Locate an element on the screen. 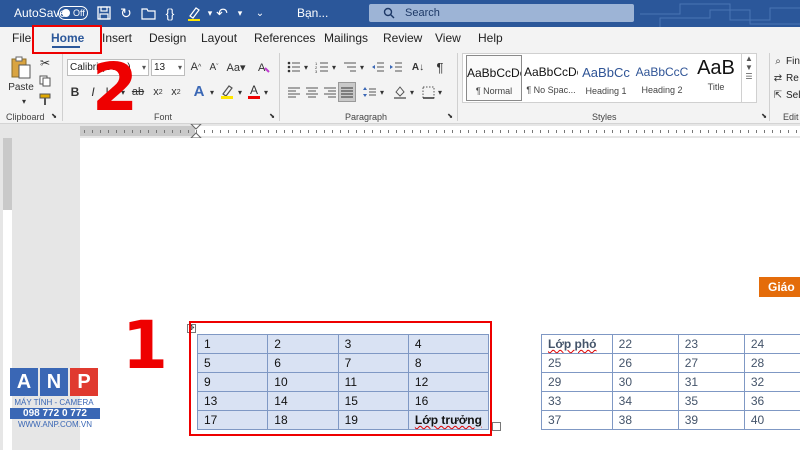 This screenshot has width=800, height=450. autosave-toggle: Off is located at coordinates (73, 13).